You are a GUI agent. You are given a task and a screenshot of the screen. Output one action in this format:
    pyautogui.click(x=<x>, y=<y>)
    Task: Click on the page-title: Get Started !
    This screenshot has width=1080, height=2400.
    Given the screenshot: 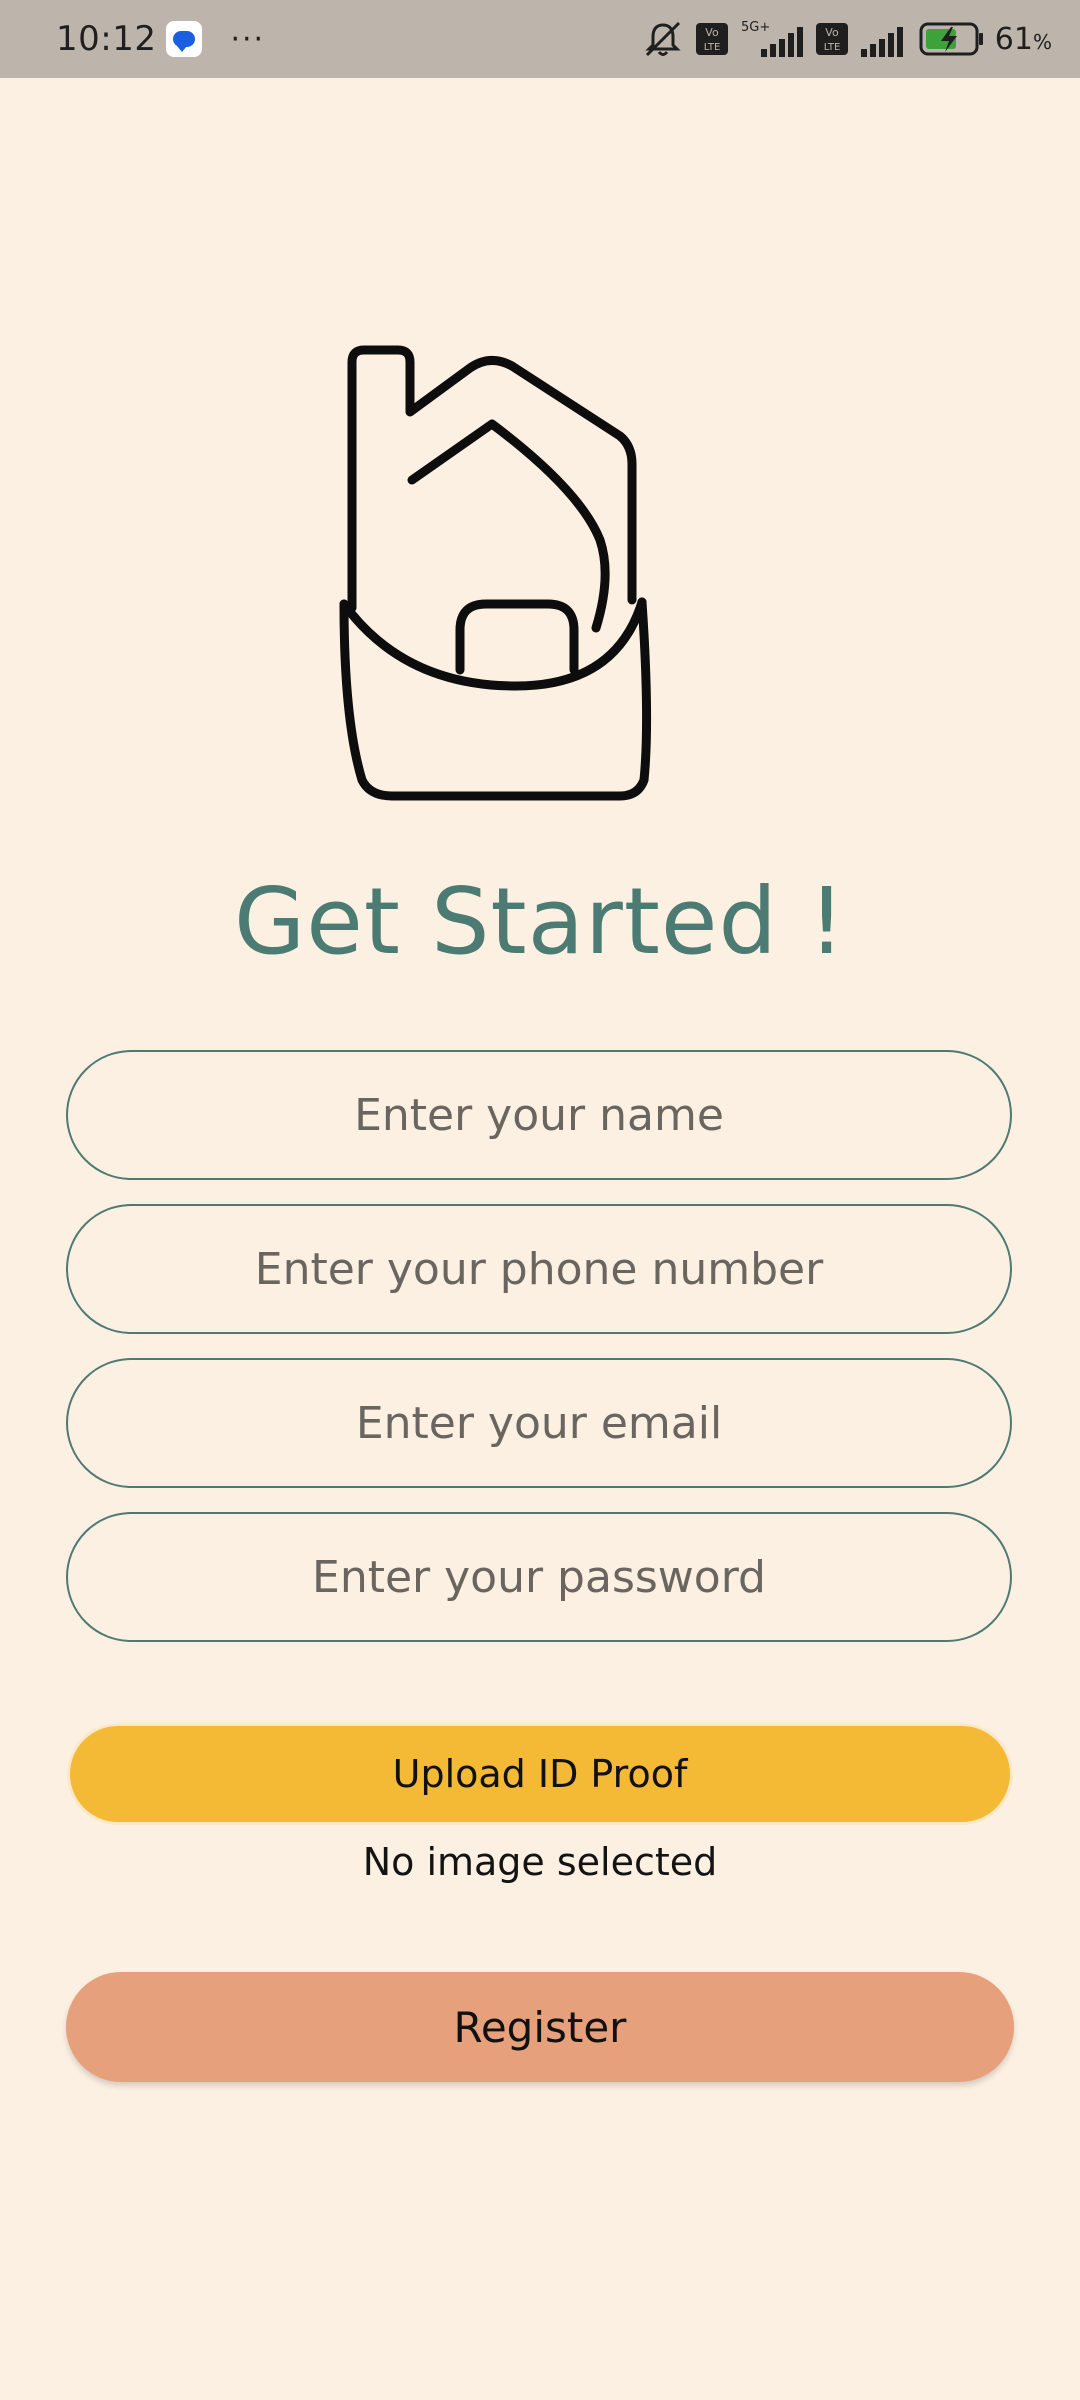 What is the action you would take?
    pyautogui.click(x=540, y=921)
    